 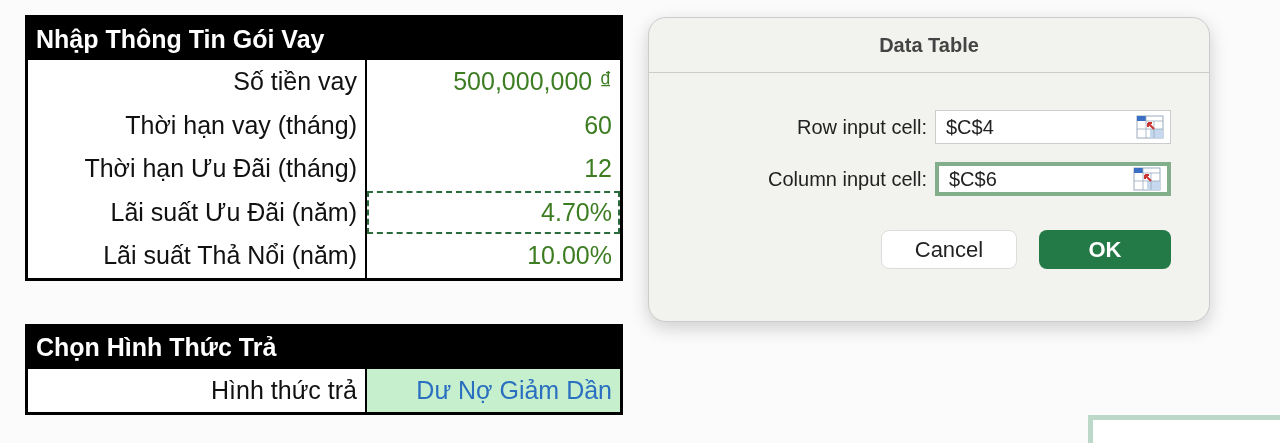 What do you see at coordinates (847, 179) in the screenshot?
I see `field-label: Column input cell:` at bounding box center [847, 179].